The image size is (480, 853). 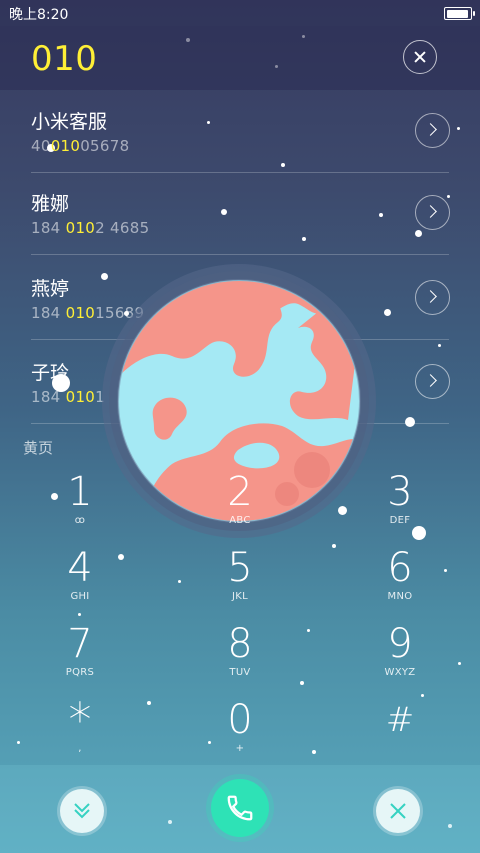 What do you see at coordinates (80, 720) in the screenshot?
I see `key-digit: *` at bounding box center [80, 720].